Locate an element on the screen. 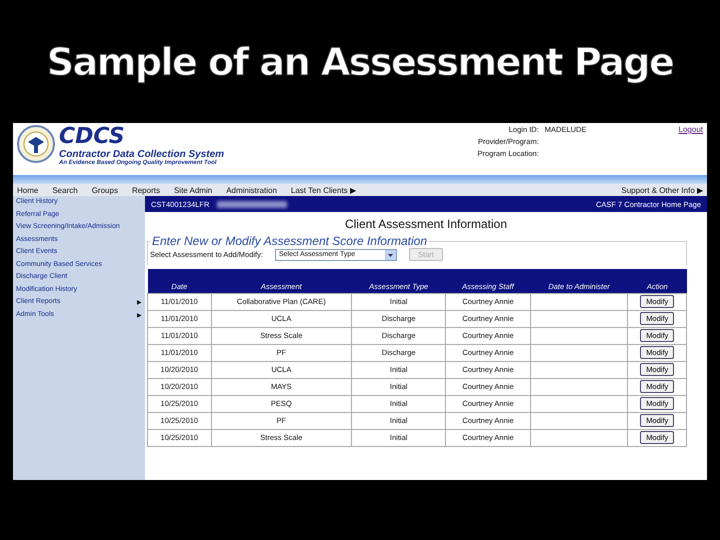  page-title: Client Assessment Information is located at coordinates (426, 224).